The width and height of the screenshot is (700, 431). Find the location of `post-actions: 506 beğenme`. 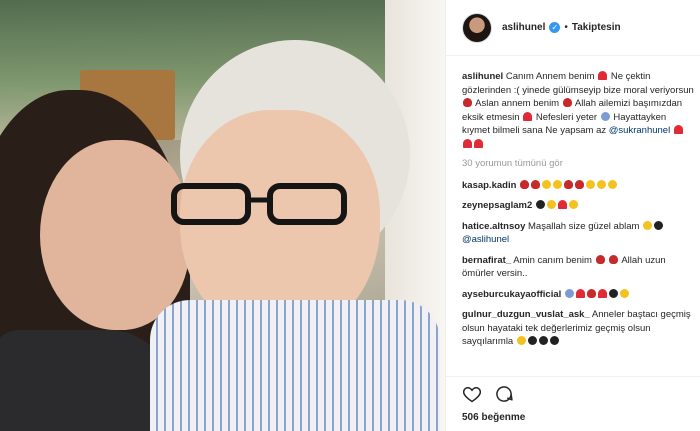

post-actions: 506 beğenme is located at coordinates (573, 403).